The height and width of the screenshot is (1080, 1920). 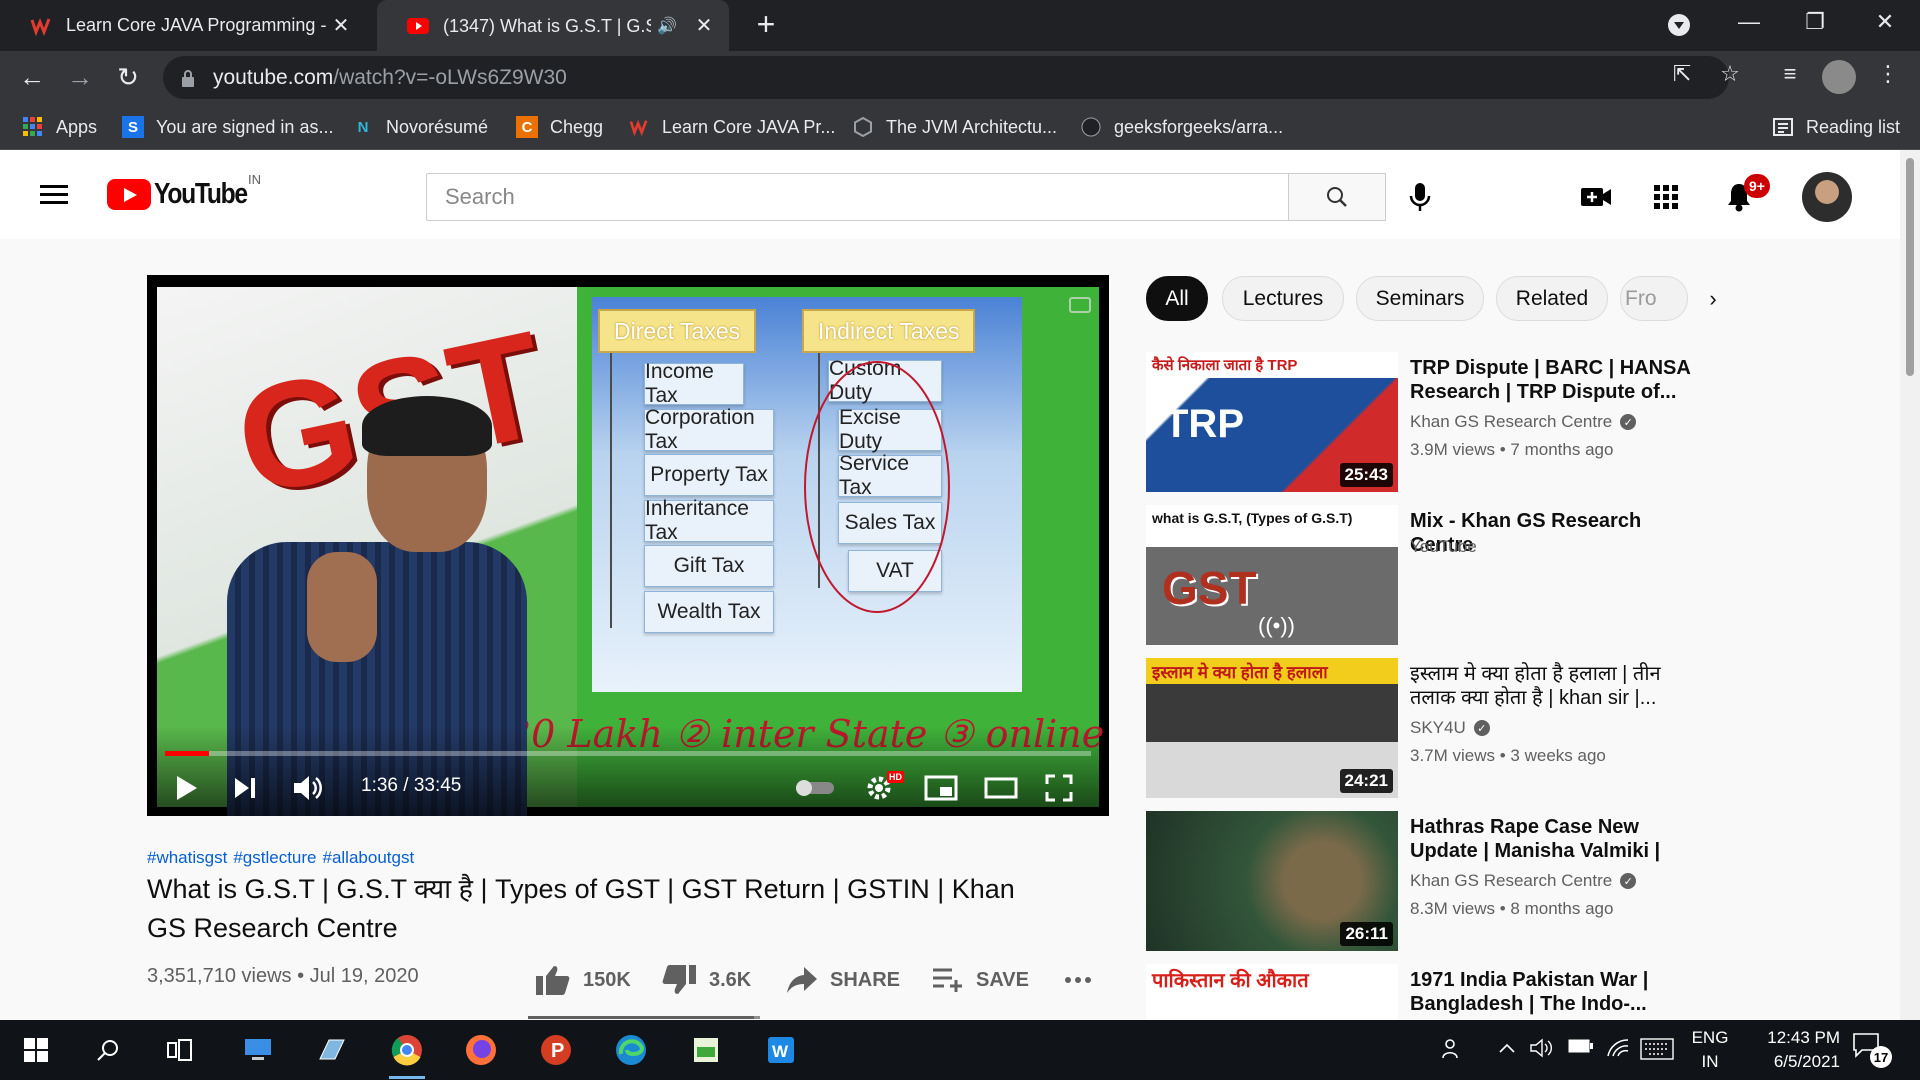 I want to click on time-display: 1:36 / 33:45, so click(x=411, y=785).